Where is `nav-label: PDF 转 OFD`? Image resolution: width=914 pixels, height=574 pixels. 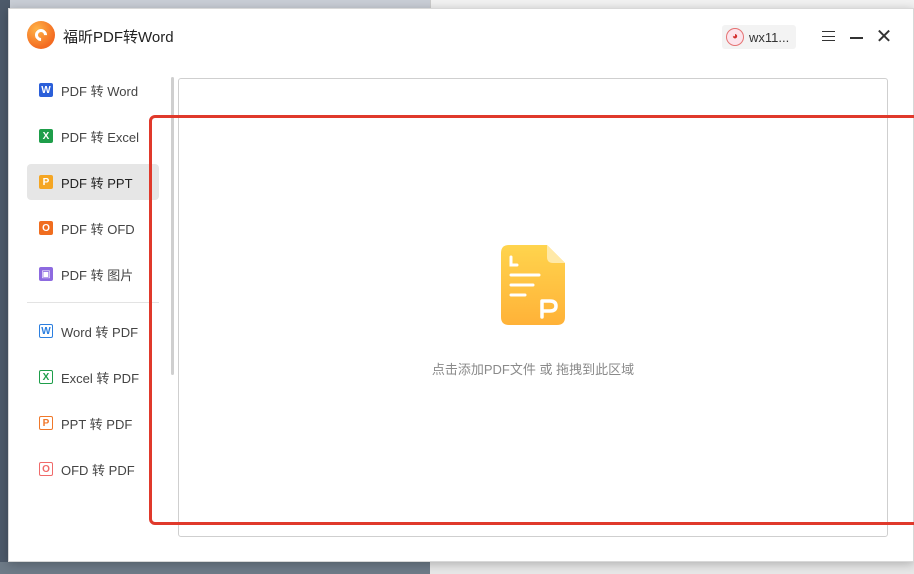
nav-label: PDF 转 OFD is located at coordinates (98, 229).